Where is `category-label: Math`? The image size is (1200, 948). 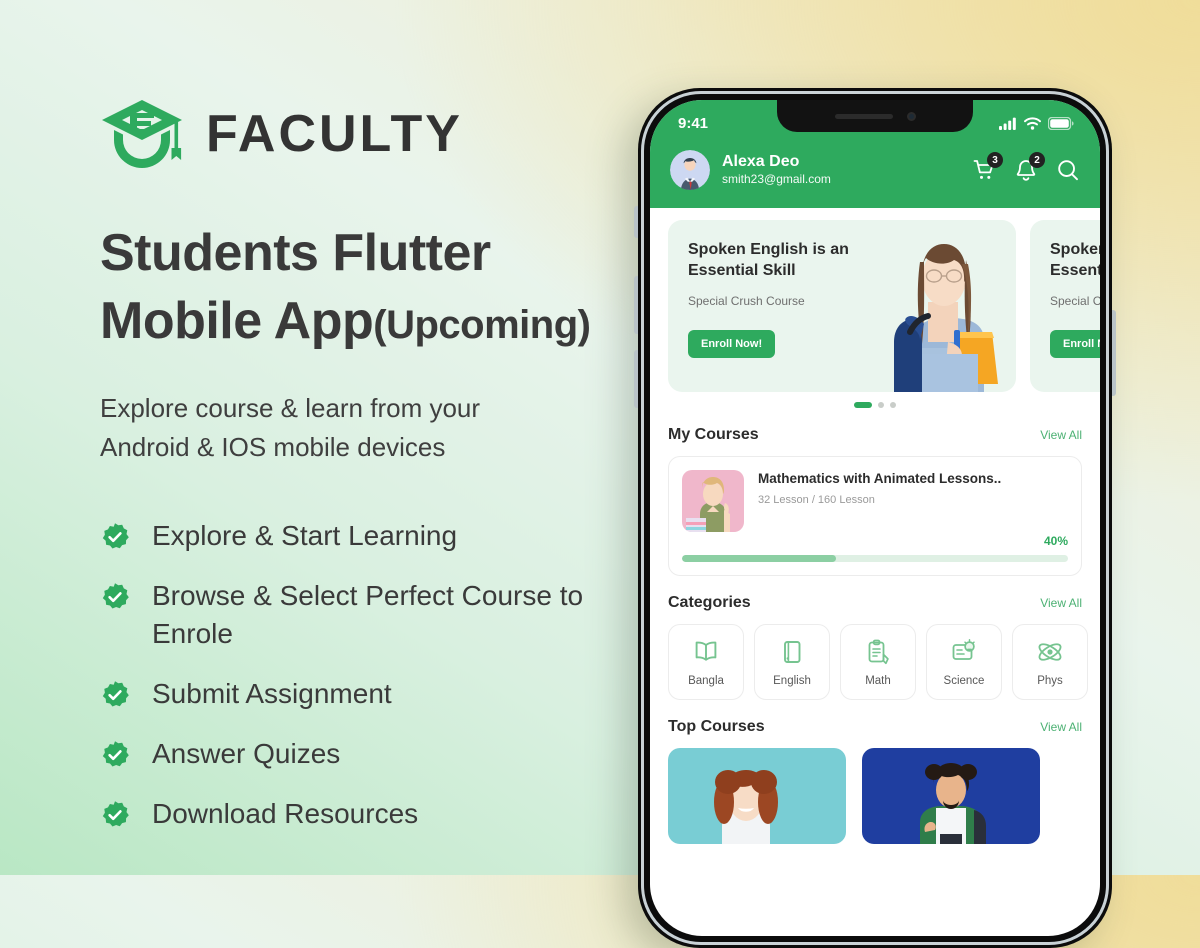
category-label: Math is located at coordinates (878, 680).